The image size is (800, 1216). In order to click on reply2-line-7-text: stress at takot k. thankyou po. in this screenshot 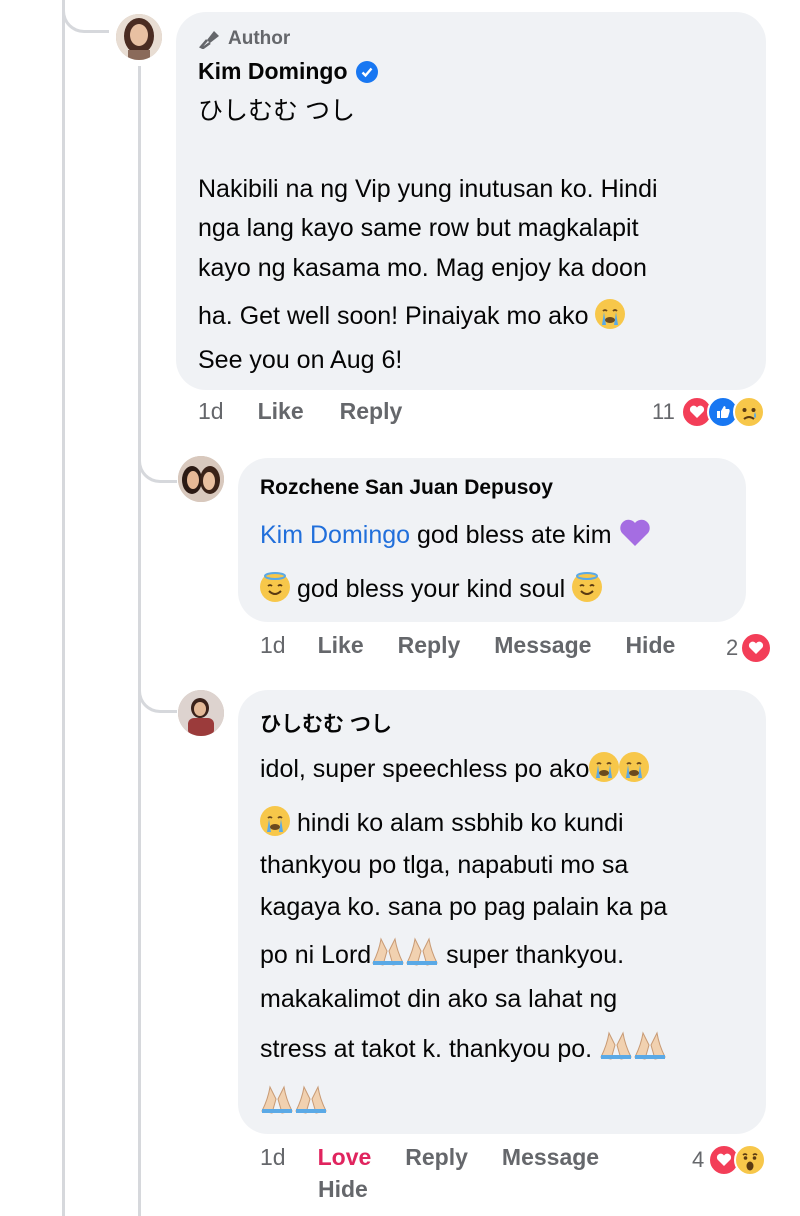, I will do `click(430, 1049)`.